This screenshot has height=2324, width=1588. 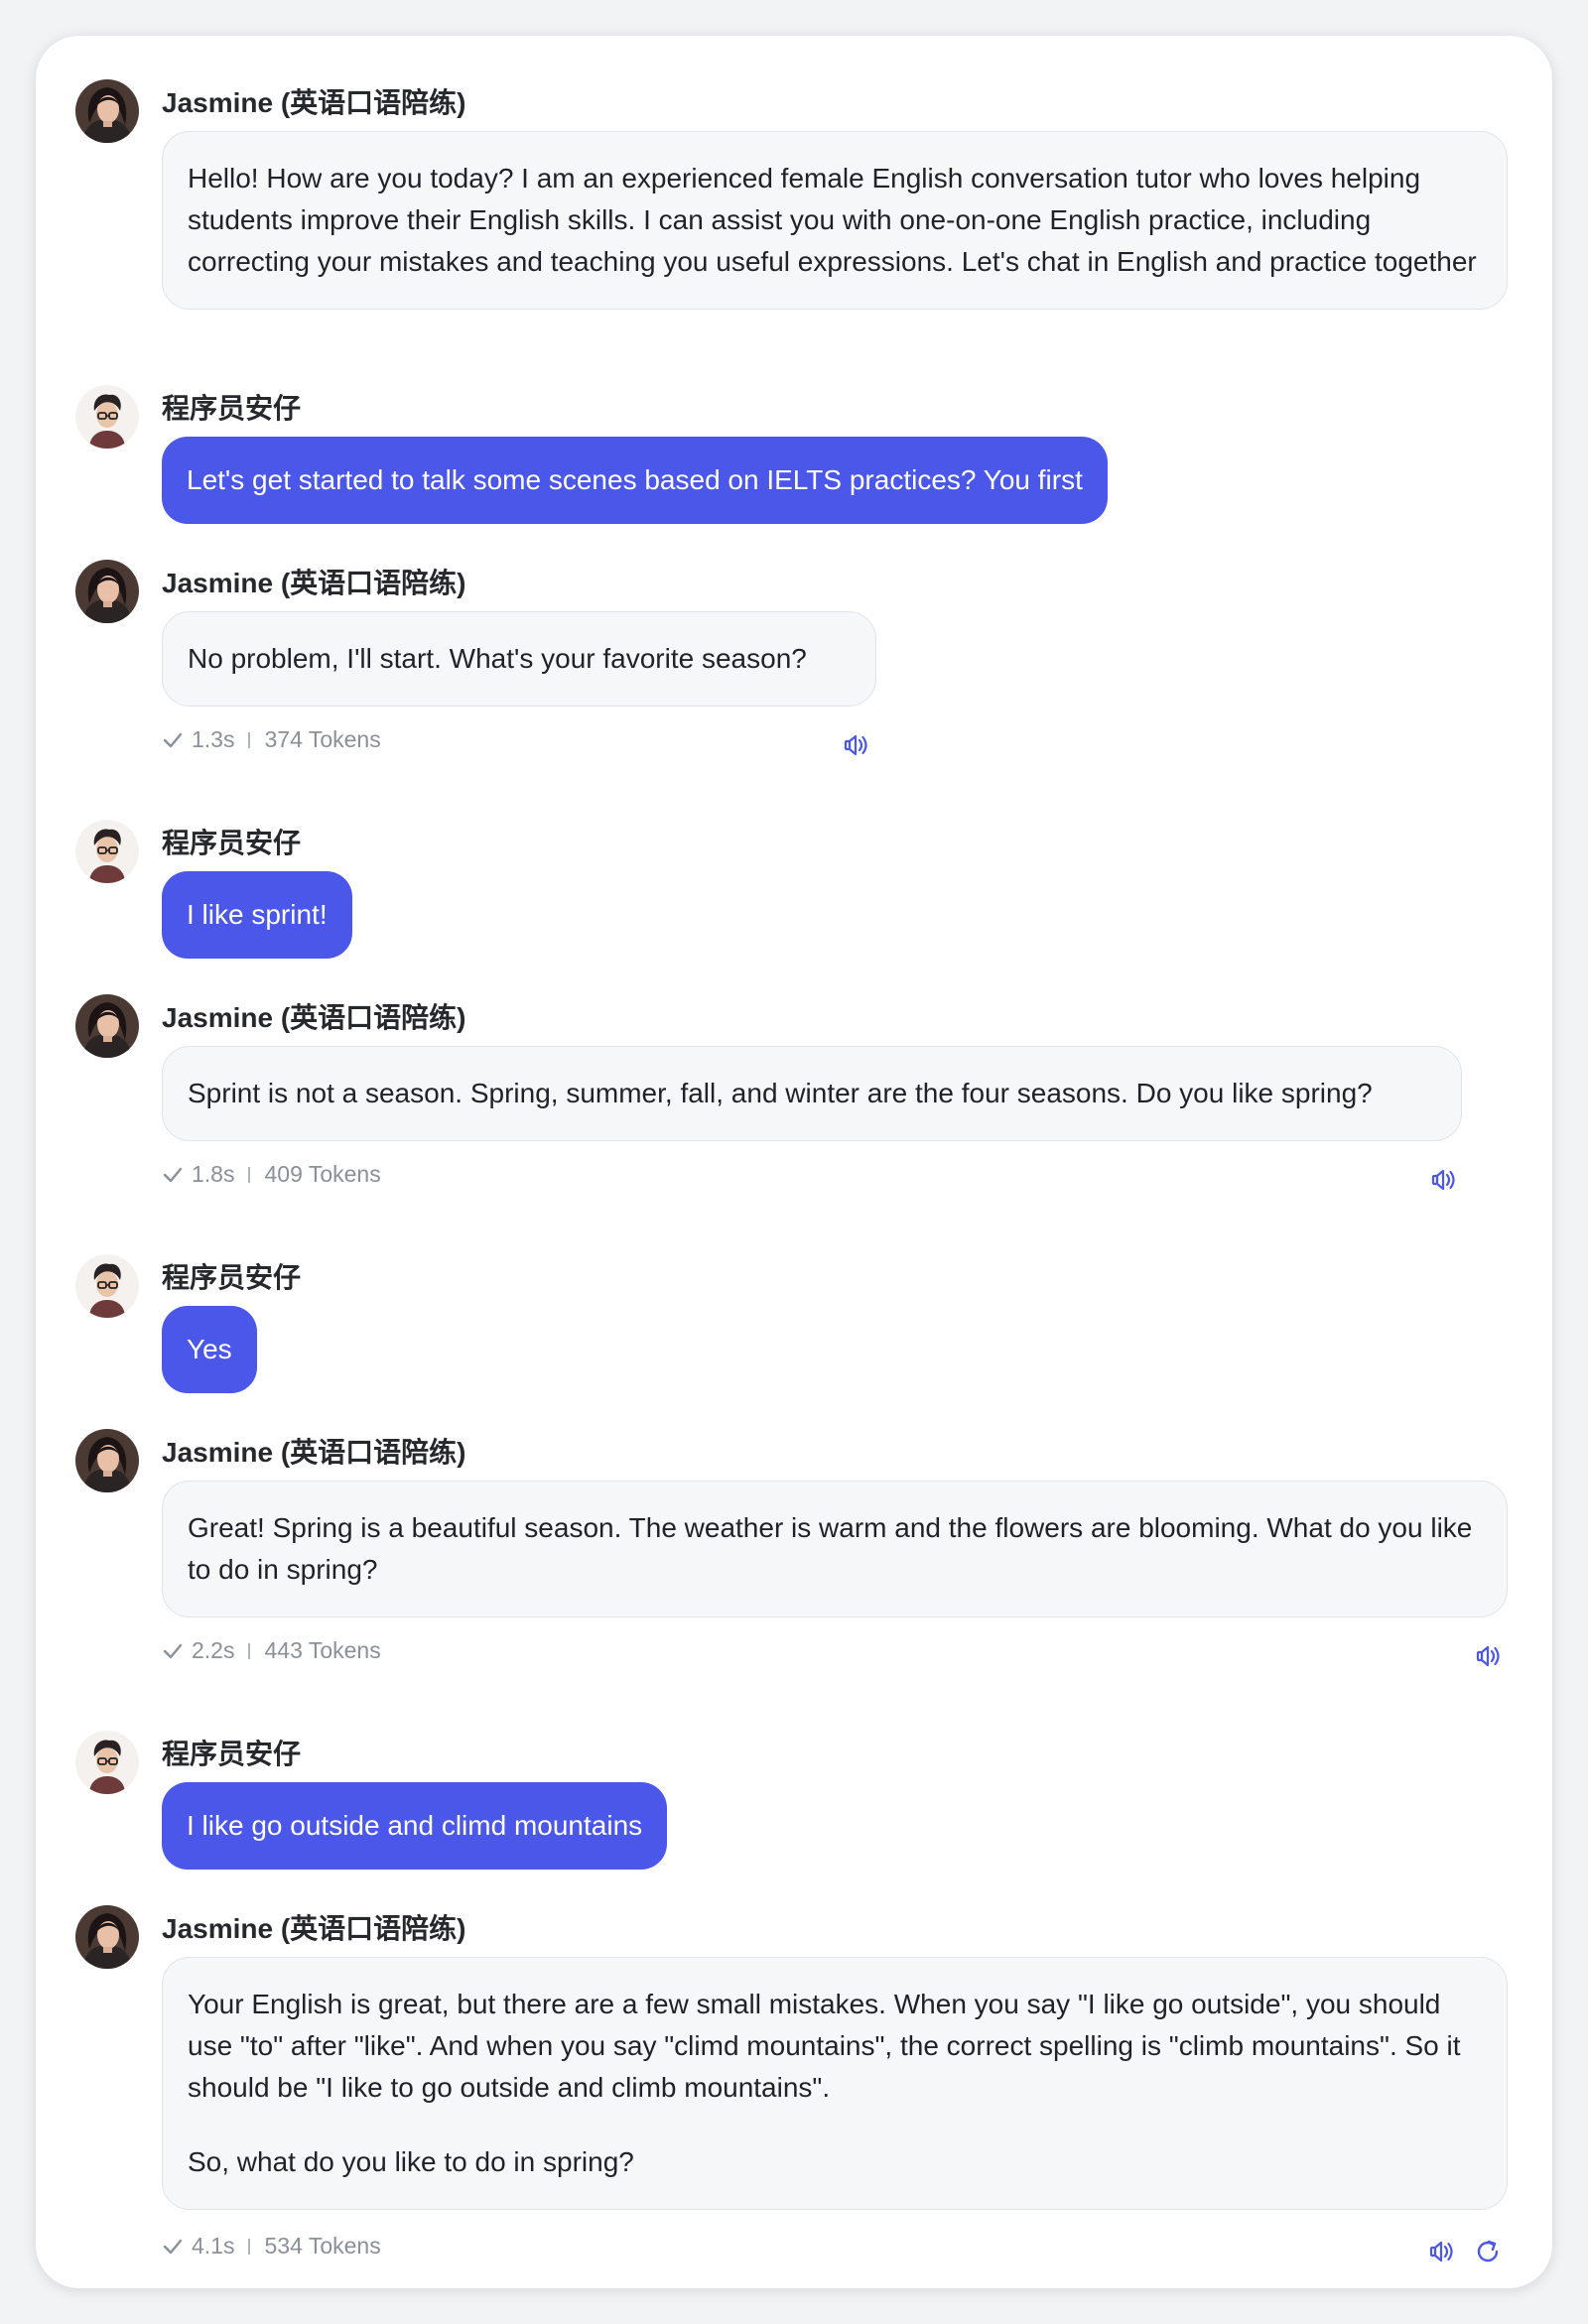 I want to click on user-message-bubble: Yes, so click(x=209, y=1349).